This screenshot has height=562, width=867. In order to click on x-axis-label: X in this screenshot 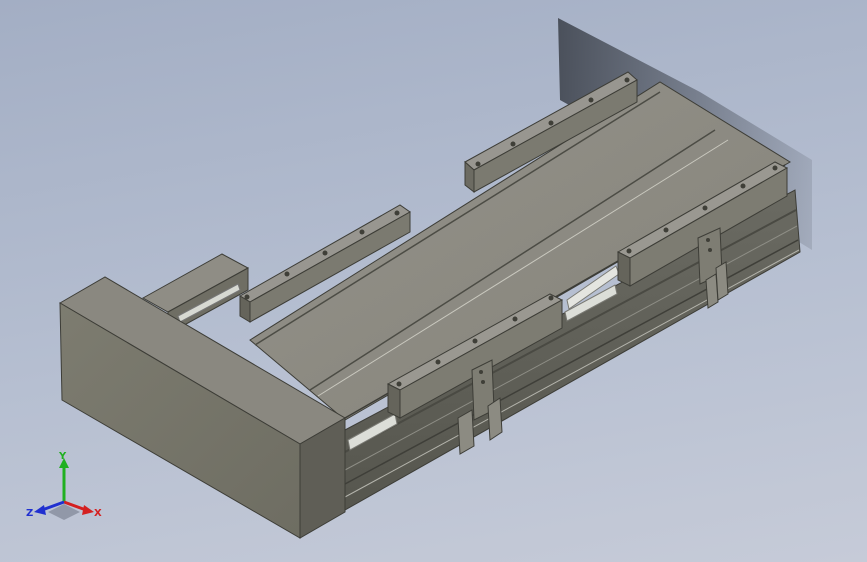, I will do `click(98, 513)`.